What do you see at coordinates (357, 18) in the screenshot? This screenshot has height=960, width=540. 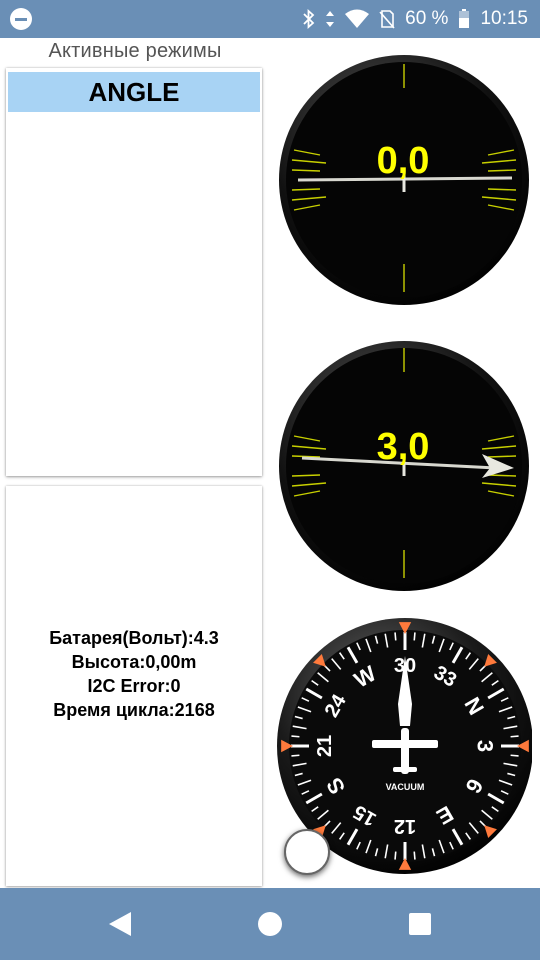 I see `wifi-icon` at bounding box center [357, 18].